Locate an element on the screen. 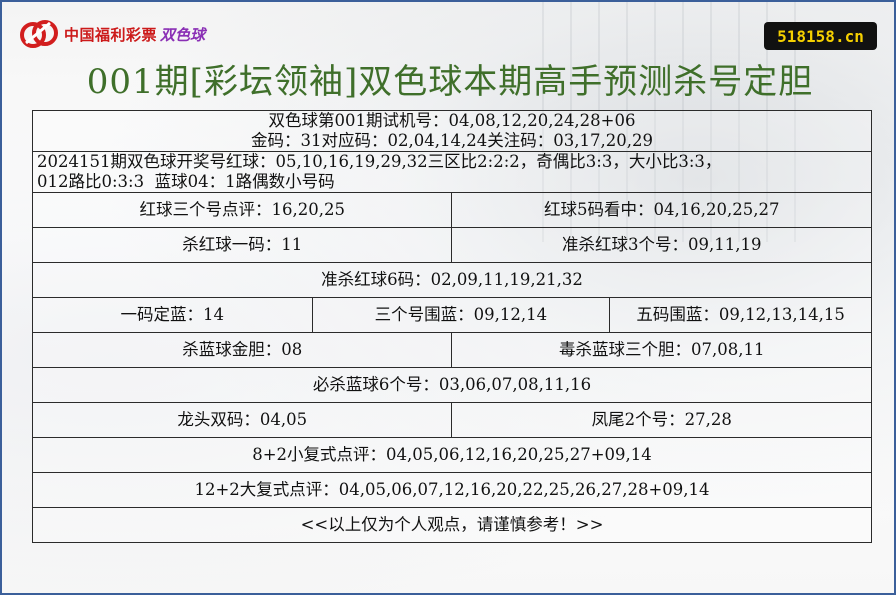 The image size is (896, 595). lottery-logo: 中国福利彩票 双色球 is located at coordinates (112, 34).